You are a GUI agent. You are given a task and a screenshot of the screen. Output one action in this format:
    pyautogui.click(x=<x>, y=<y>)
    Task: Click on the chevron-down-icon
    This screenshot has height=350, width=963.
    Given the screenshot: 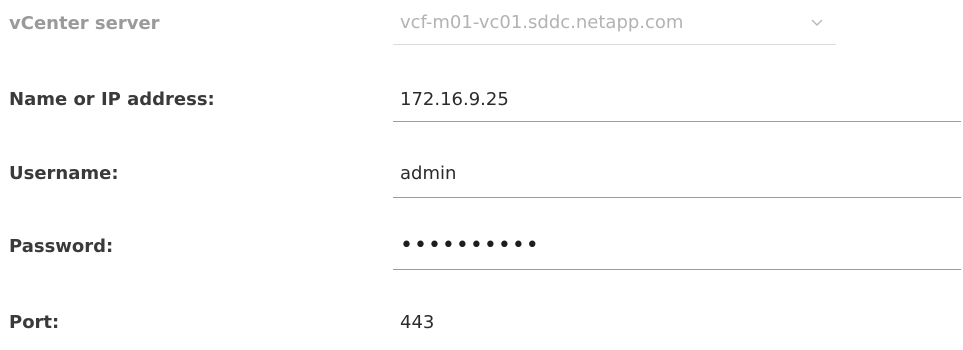 What is the action you would take?
    pyautogui.click(x=817, y=22)
    